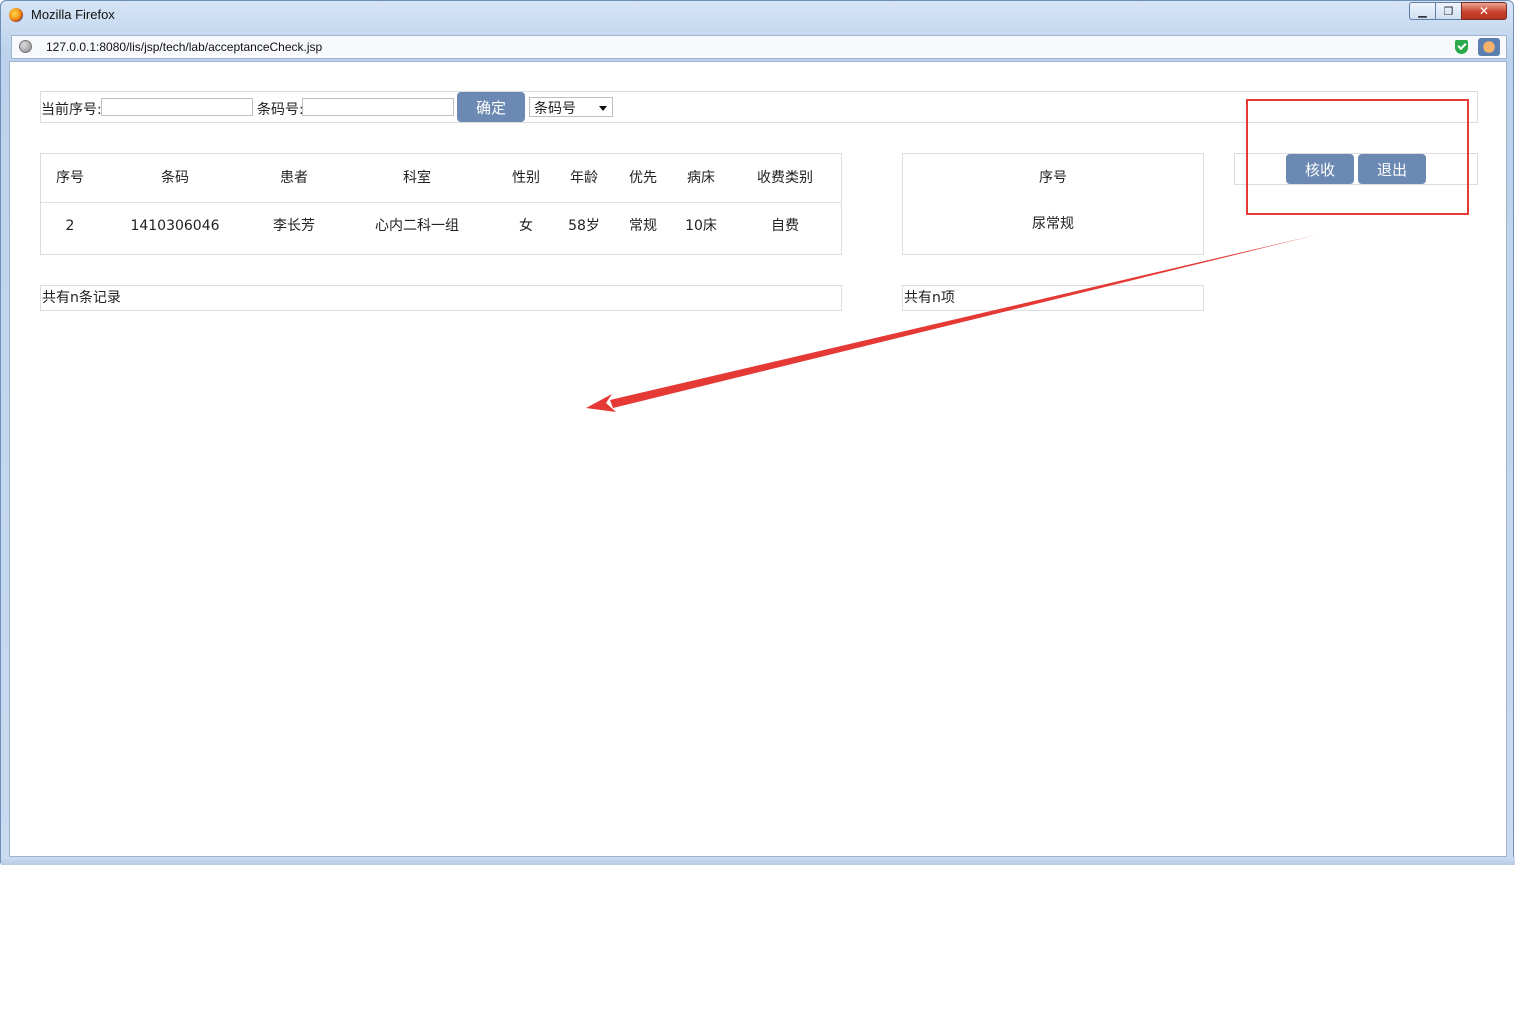 This screenshot has width=1516, height=1024. Describe the element at coordinates (73, 14) in the screenshot. I see `window-title: Mozilla Firefox` at that location.